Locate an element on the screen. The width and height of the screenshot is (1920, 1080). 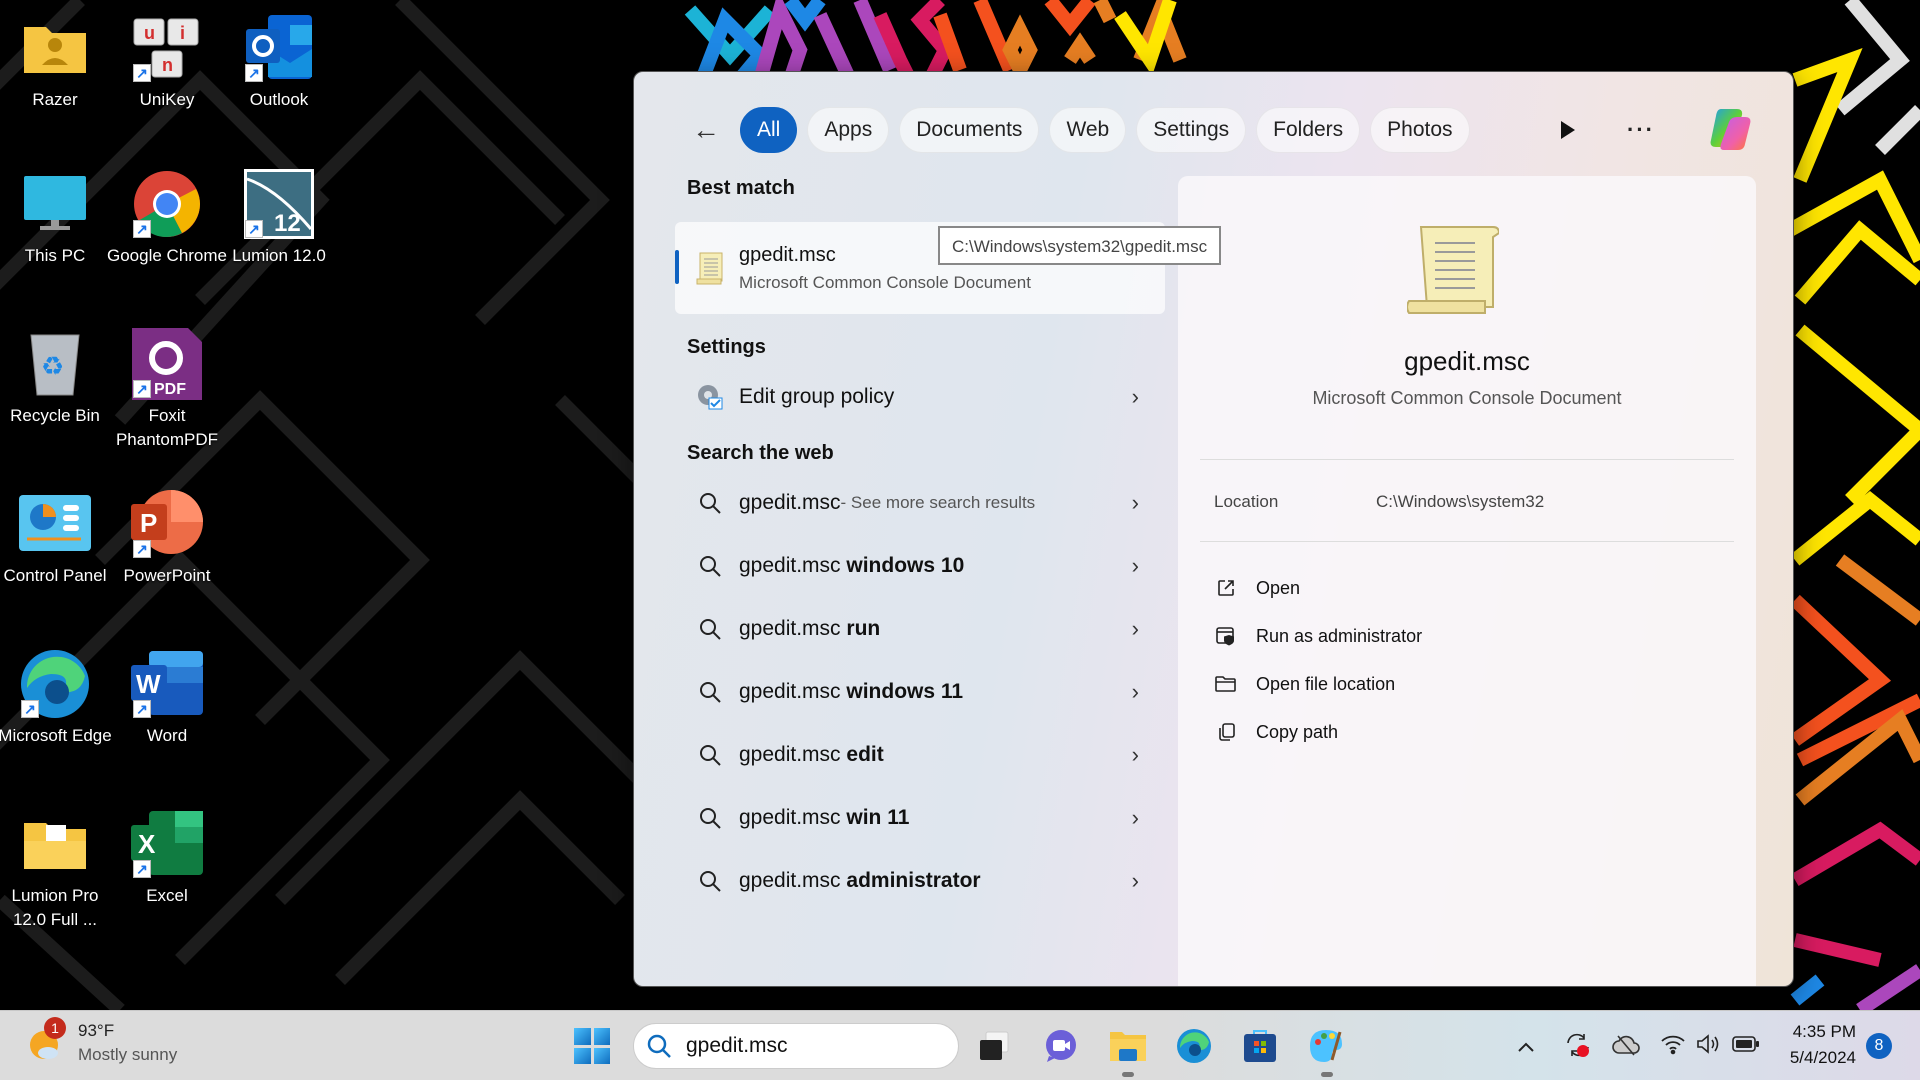
taskbar-paint is located at coordinates (1327, 1051).